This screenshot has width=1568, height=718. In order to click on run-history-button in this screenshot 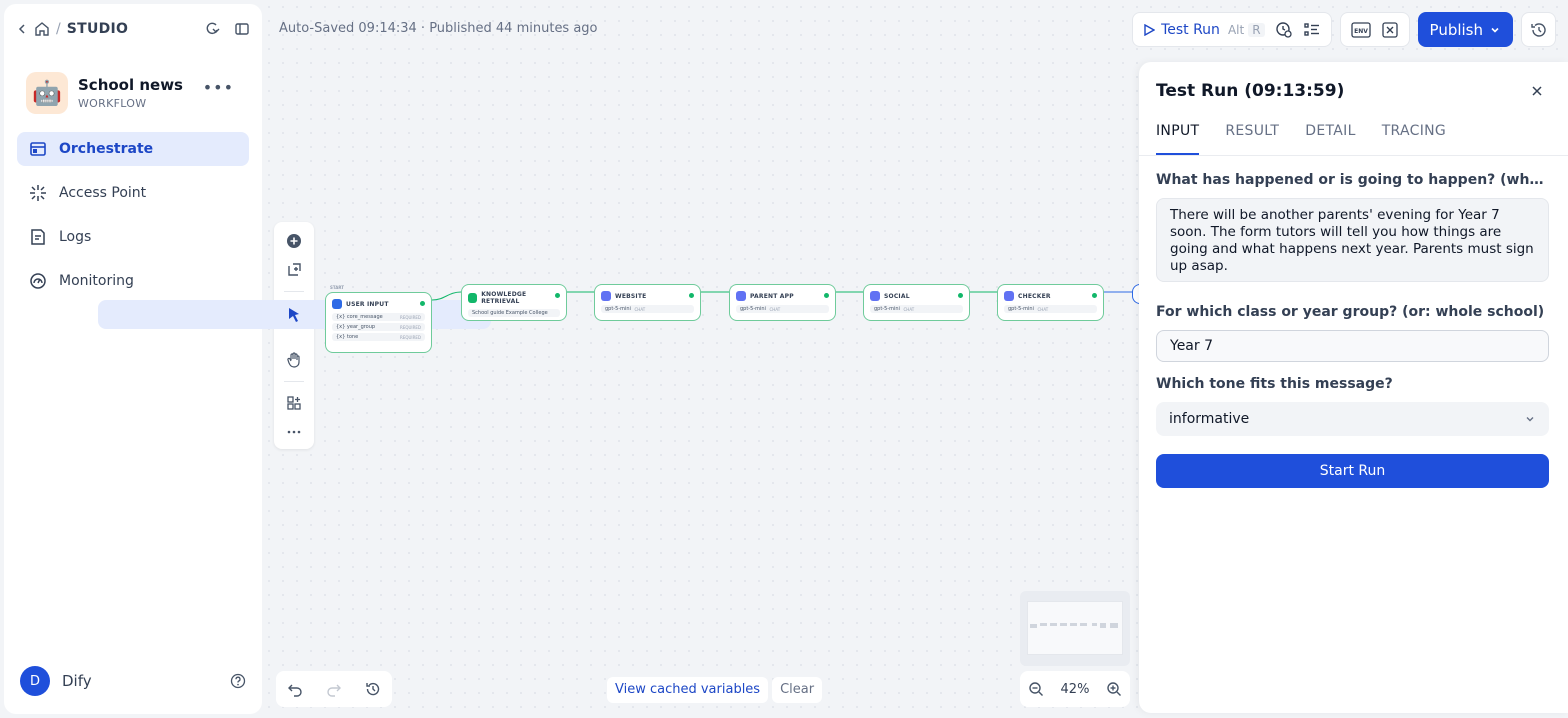, I will do `click(373, 689)`.